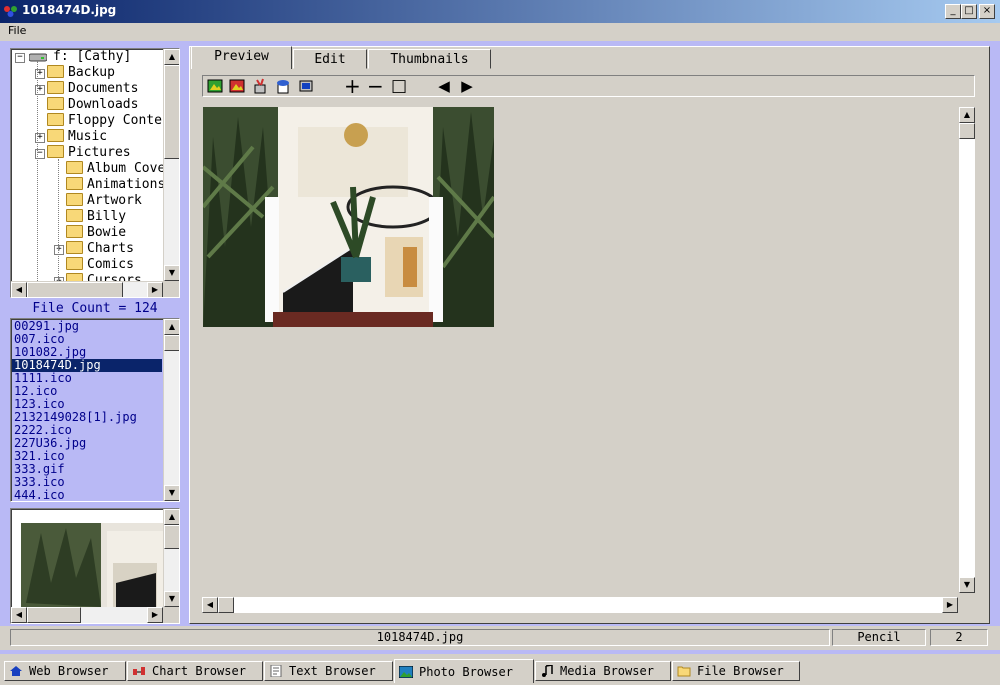 The height and width of the screenshot is (685, 1000). What do you see at coordinates (406, 671) in the screenshot?
I see `photo-icon` at bounding box center [406, 671].